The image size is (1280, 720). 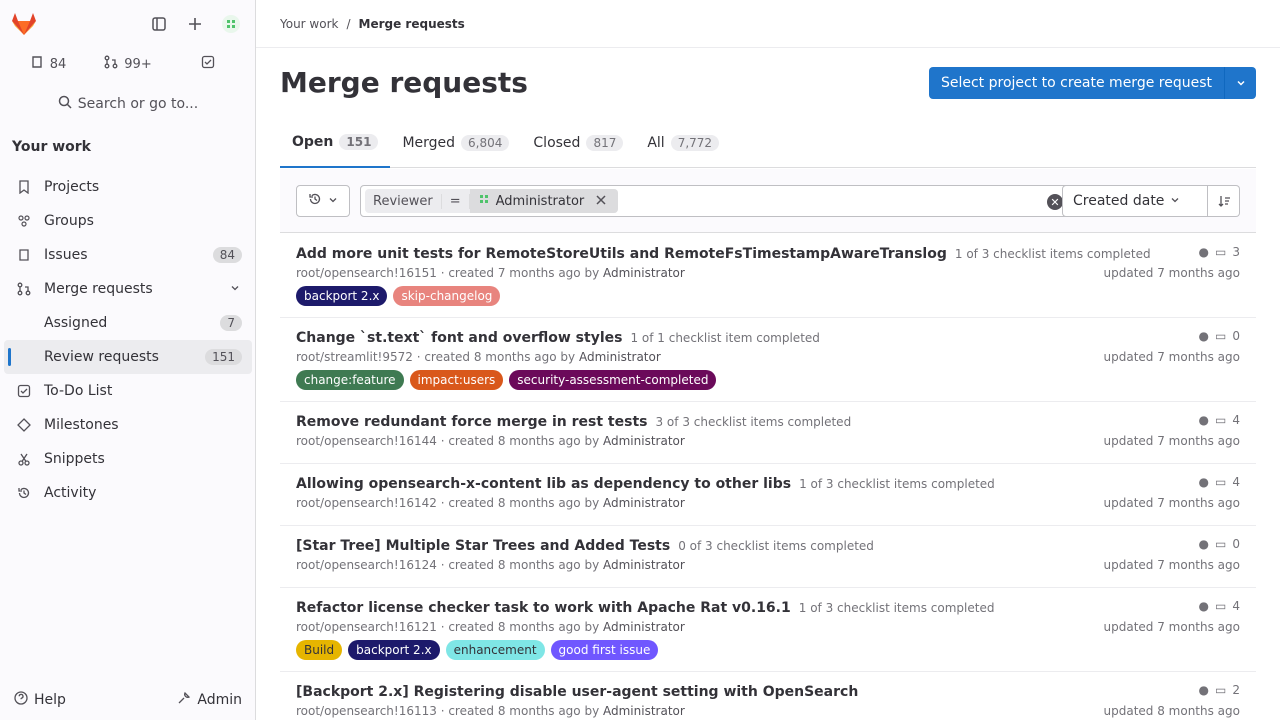 I want to click on comment-count: 0, so click(x=1236, y=336).